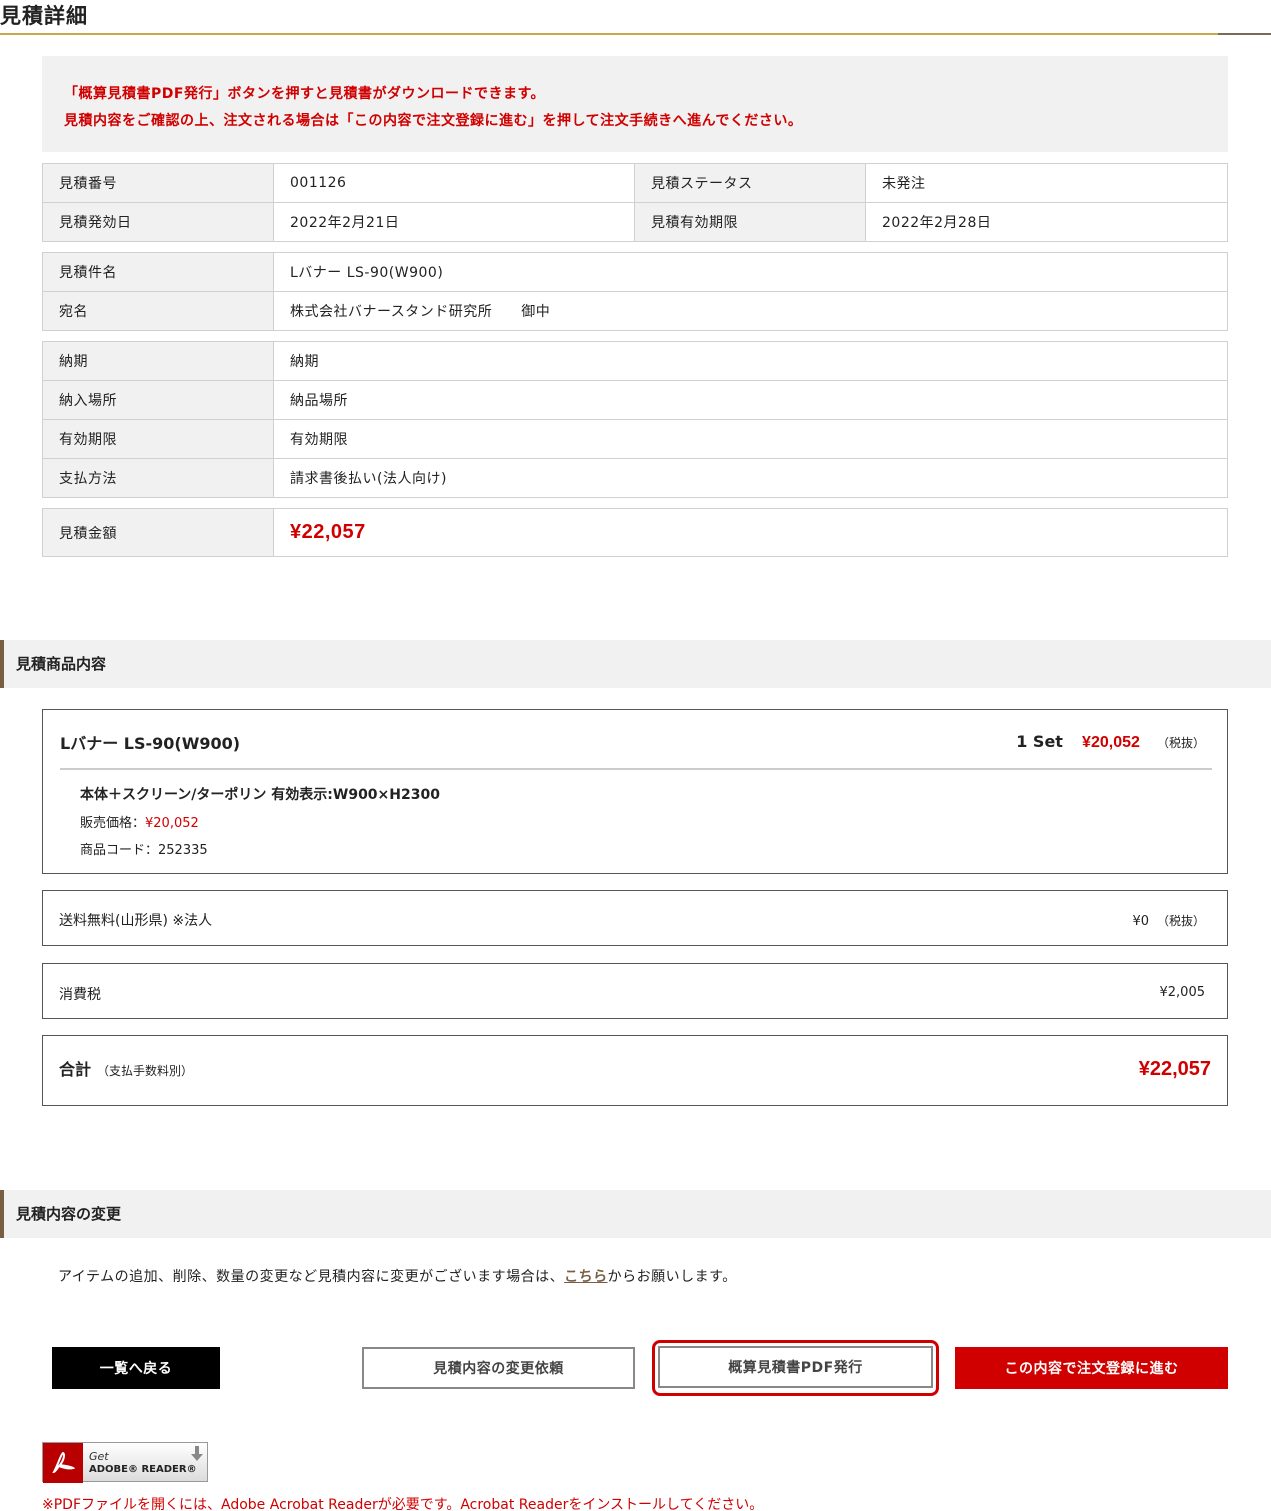 The width and height of the screenshot is (1271, 1511). Describe the element at coordinates (158, 532) in the screenshot. I see `amount-label: 見積金額` at that location.